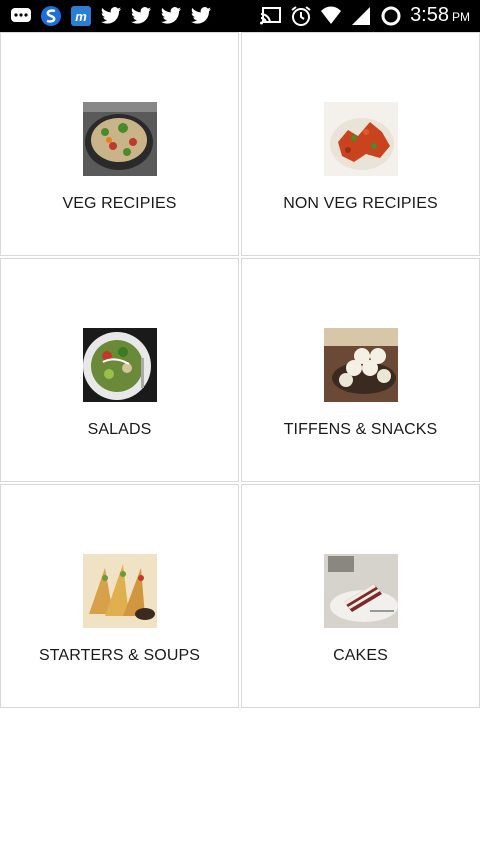  What do you see at coordinates (360, 655) in the screenshot?
I see `category-label: CAKES` at bounding box center [360, 655].